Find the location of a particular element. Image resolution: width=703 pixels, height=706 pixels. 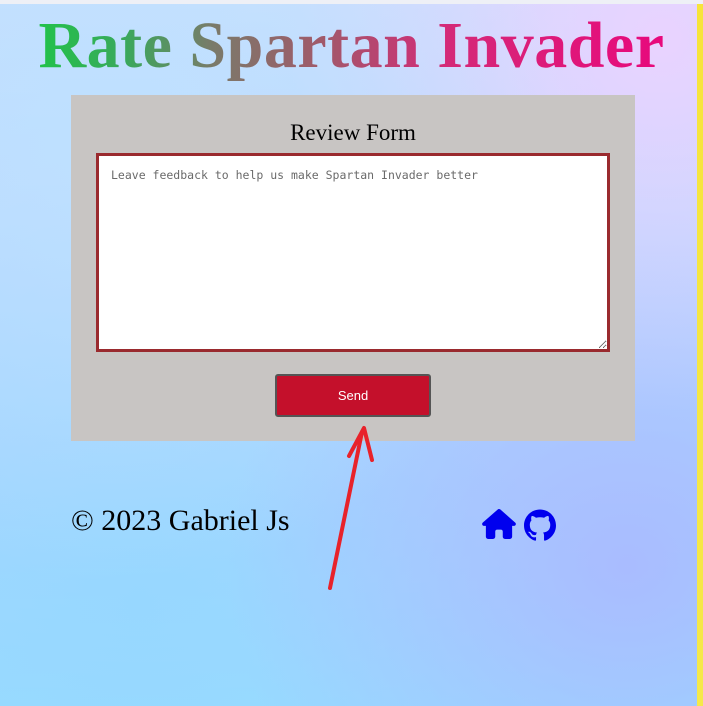

send-button: Send is located at coordinates (353, 395).